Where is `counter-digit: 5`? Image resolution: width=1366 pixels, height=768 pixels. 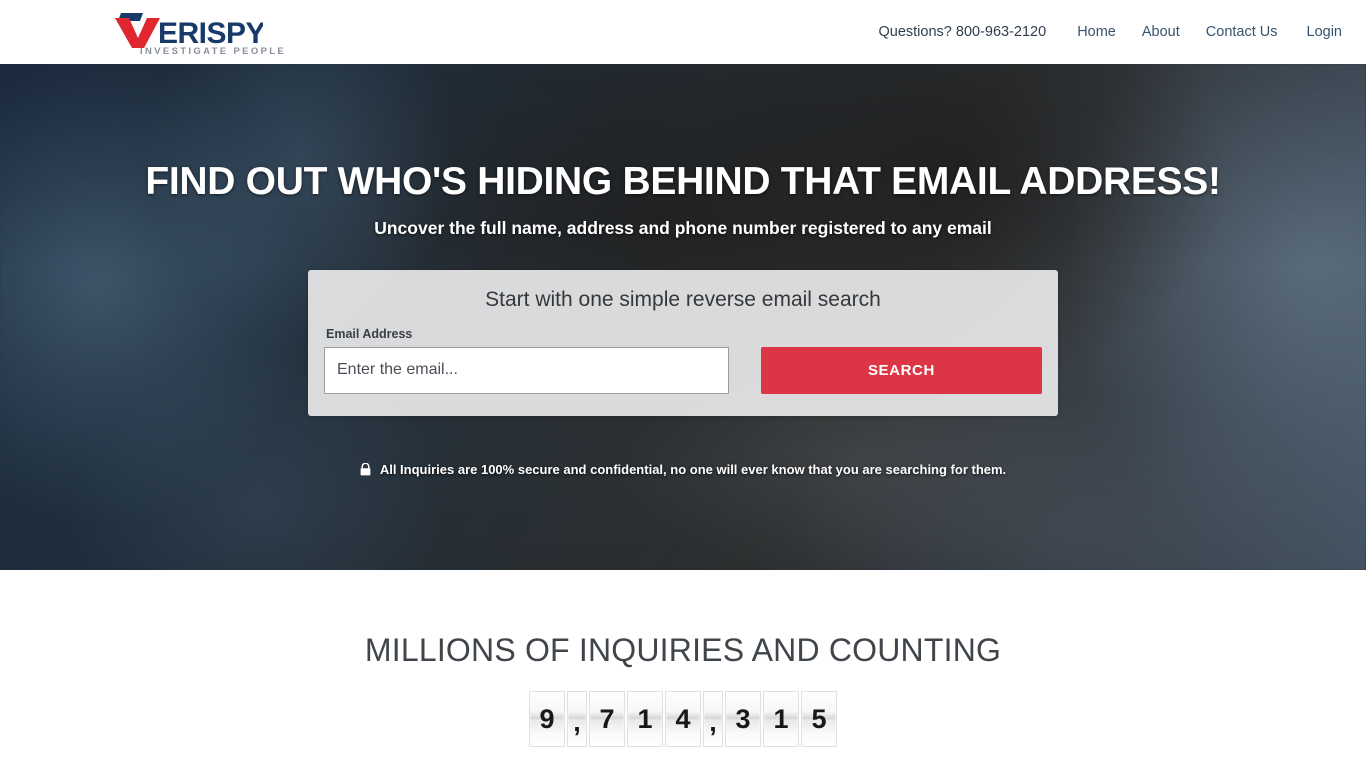 counter-digit: 5 is located at coordinates (819, 719).